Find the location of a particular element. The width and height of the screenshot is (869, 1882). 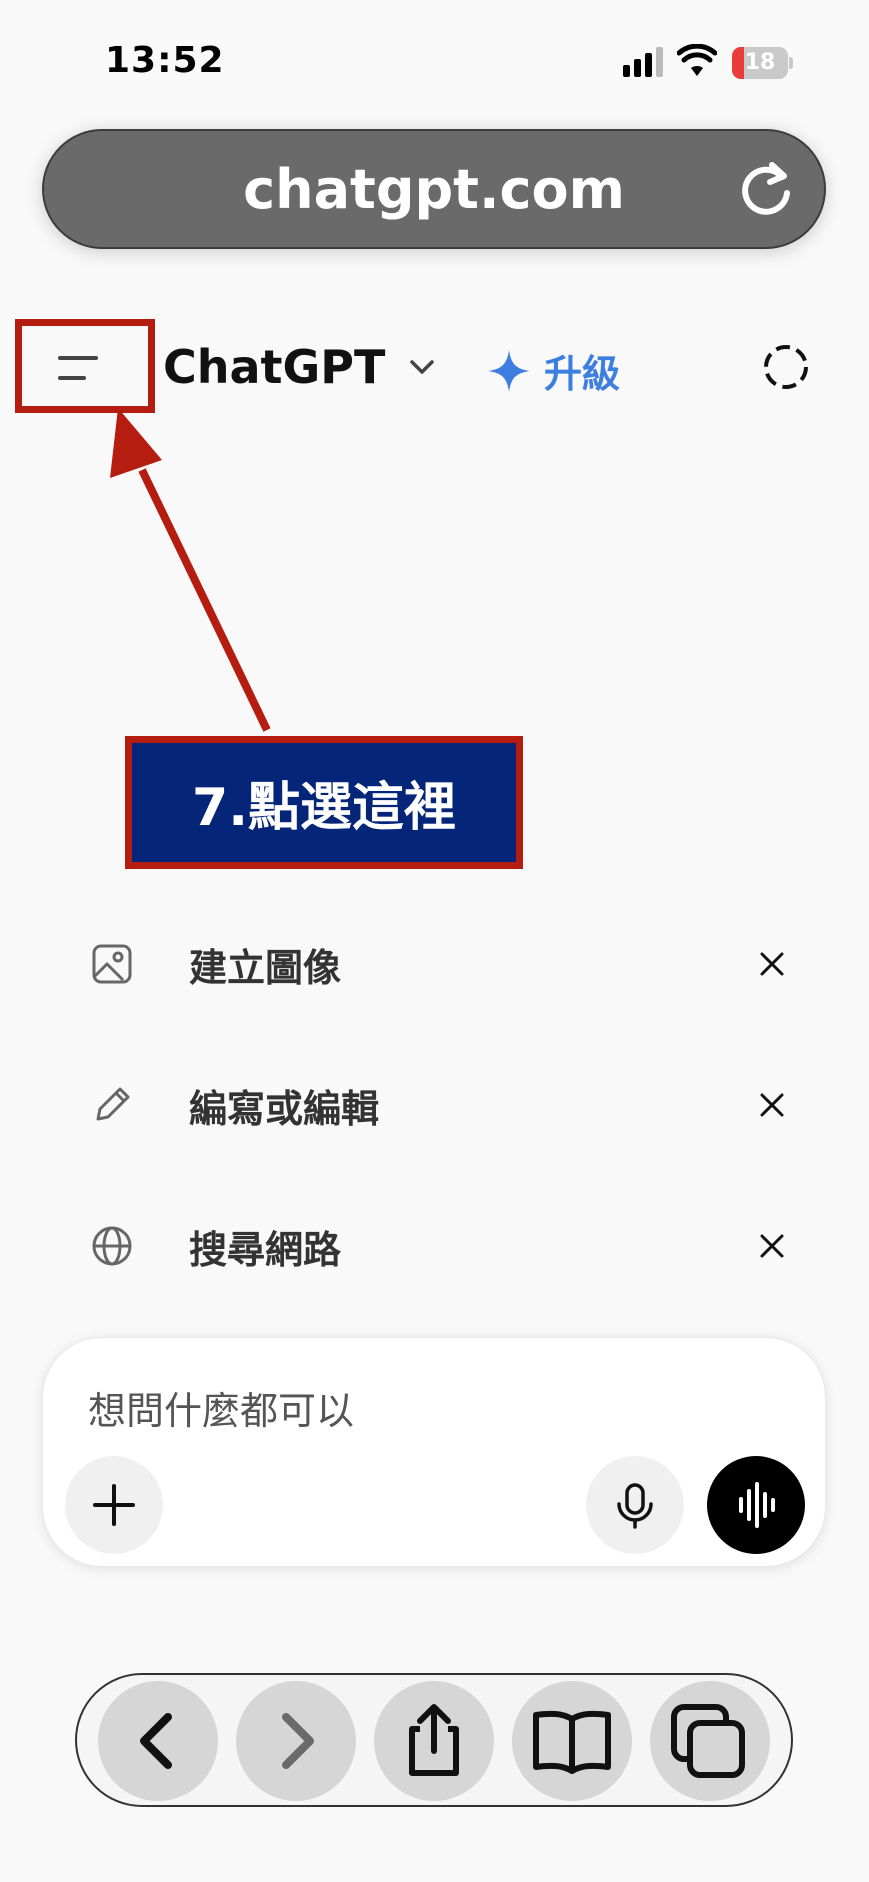

tabs-icon is located at coordinates (708, 1741).